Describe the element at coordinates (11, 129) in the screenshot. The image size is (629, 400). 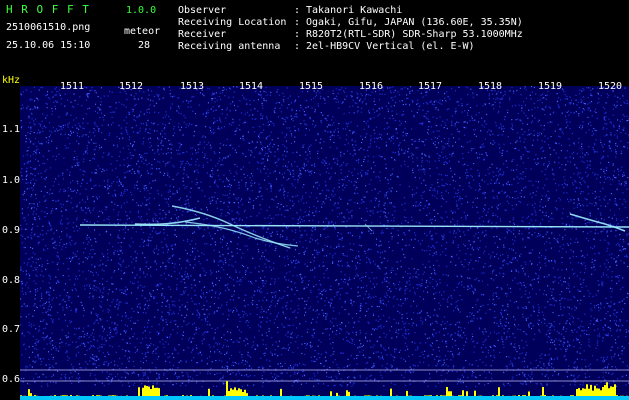
I see `y-tick-1.1: 1.1` at that location.